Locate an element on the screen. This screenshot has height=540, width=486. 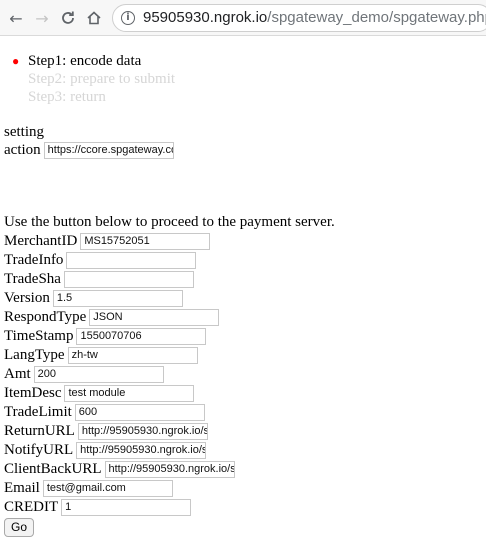
version-row: Version 1.5 is located at coordinates (93, 298).